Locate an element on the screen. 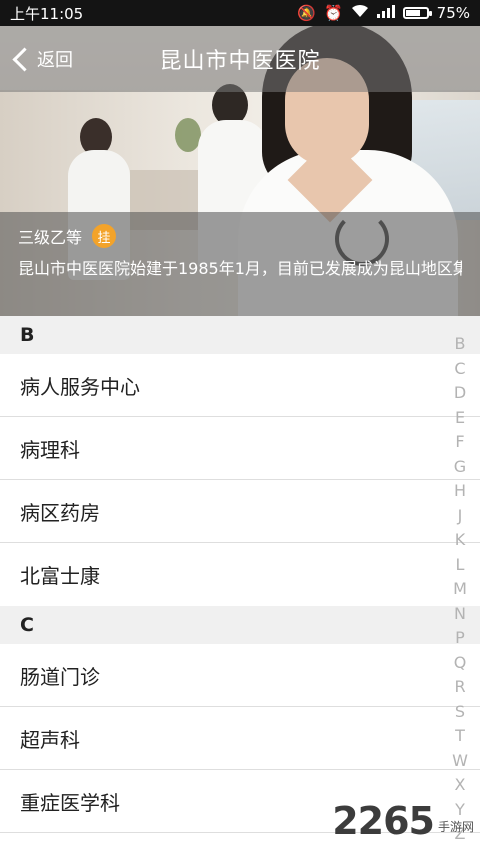  index-letter: R is located at coordinates (459, 687).